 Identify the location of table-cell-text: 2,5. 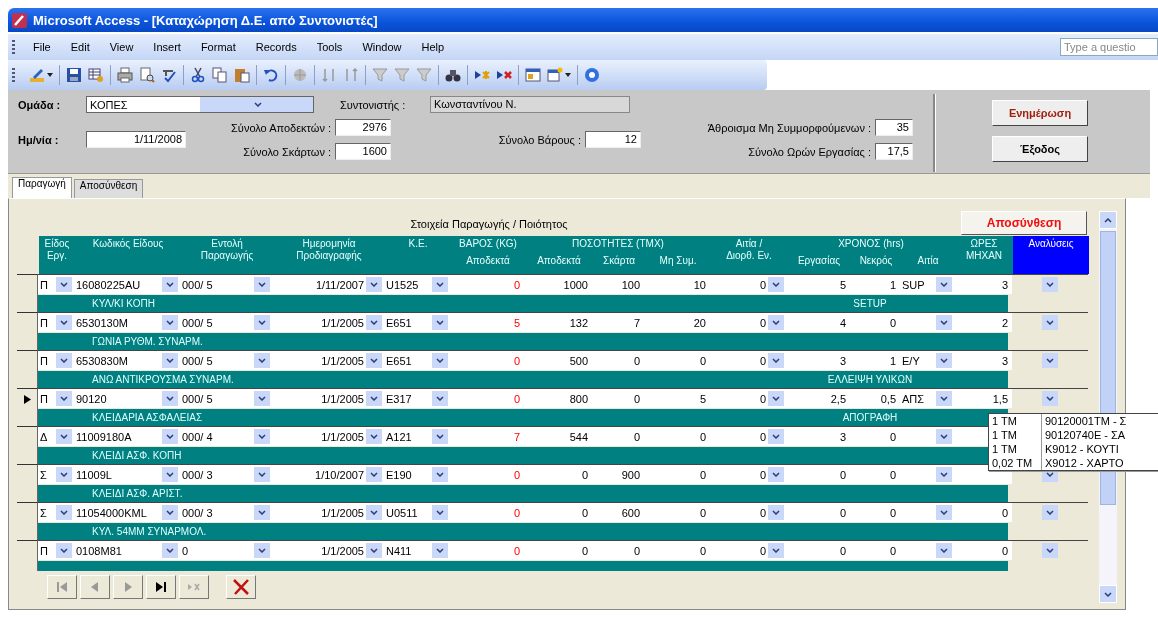
(838, 398).